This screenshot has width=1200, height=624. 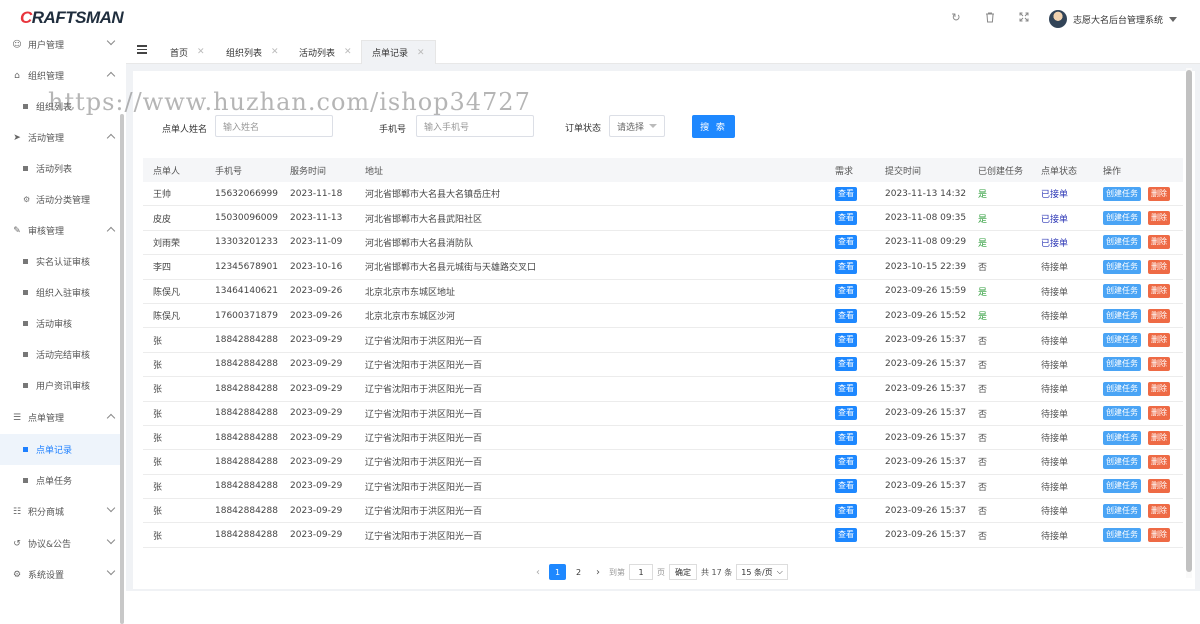 What do you see at coordinates (1001, 171) in the screenshot?
I see `column-header: 已创建任务` at bounding box center [1001, 171].